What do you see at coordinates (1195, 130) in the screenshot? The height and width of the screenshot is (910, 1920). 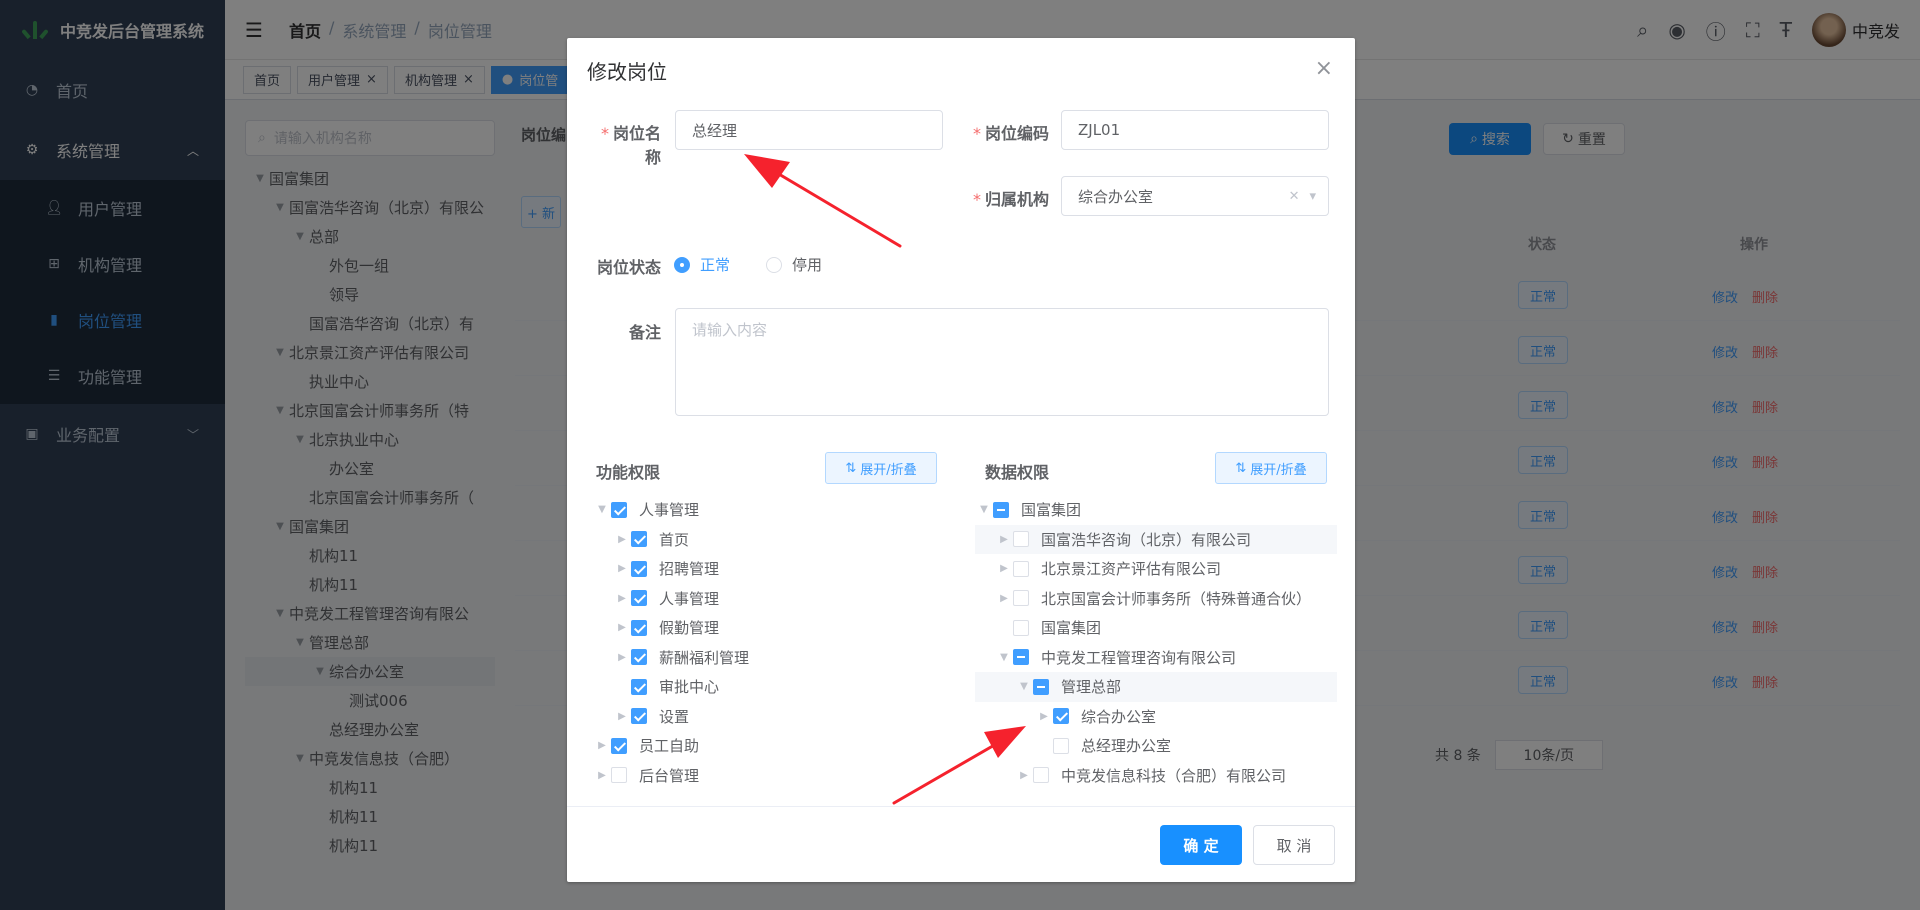 I see `post-code-input: ZJL01` at bounding box center [1195, 130].